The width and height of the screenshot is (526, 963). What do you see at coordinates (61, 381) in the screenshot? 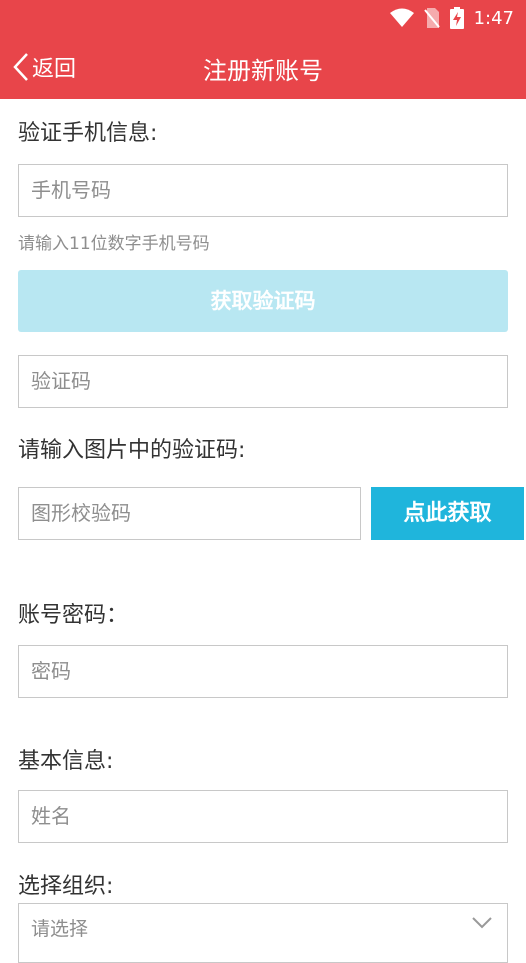
I see `sms-code-placeholder: 验证码` at bounding box center [61, 381].